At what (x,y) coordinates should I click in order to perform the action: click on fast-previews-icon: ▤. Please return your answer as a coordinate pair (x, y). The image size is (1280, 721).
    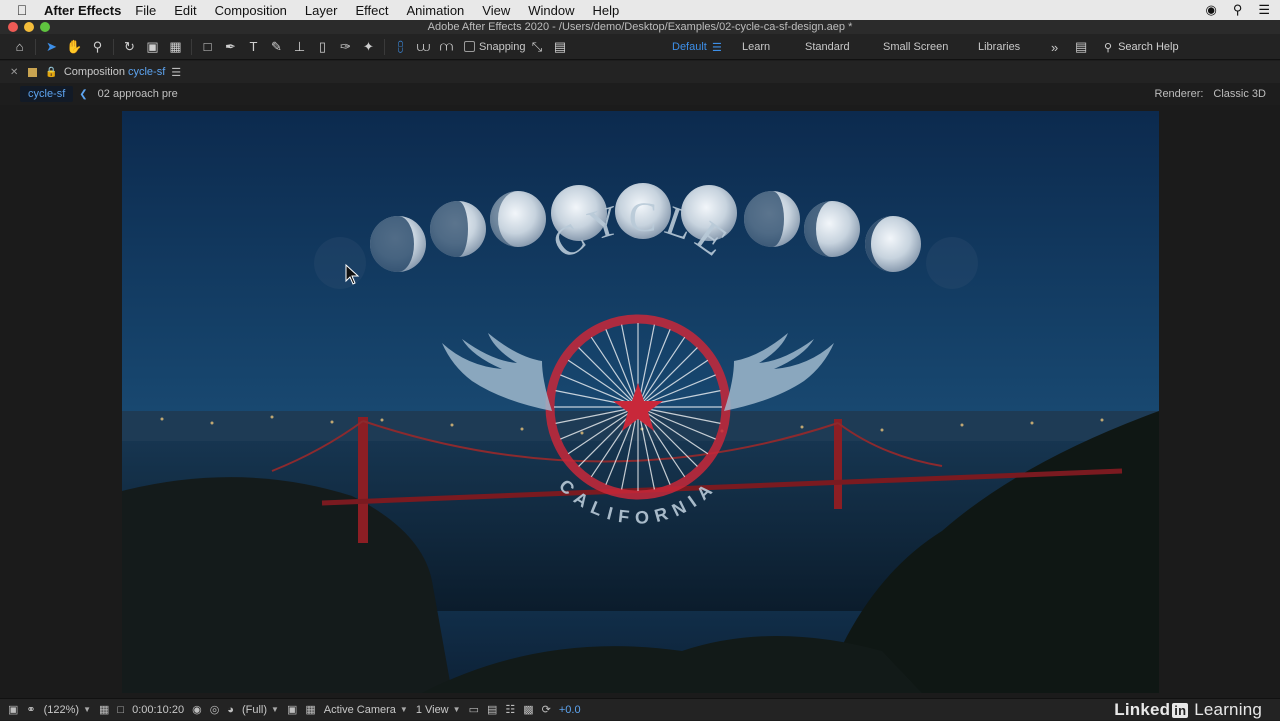
    Looking at the image, I should click on (492, 709).